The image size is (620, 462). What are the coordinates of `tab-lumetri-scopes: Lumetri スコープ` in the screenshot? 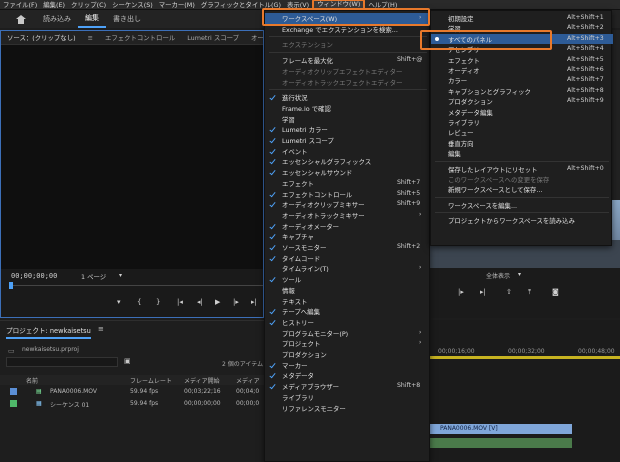 It's located at (213, 37).